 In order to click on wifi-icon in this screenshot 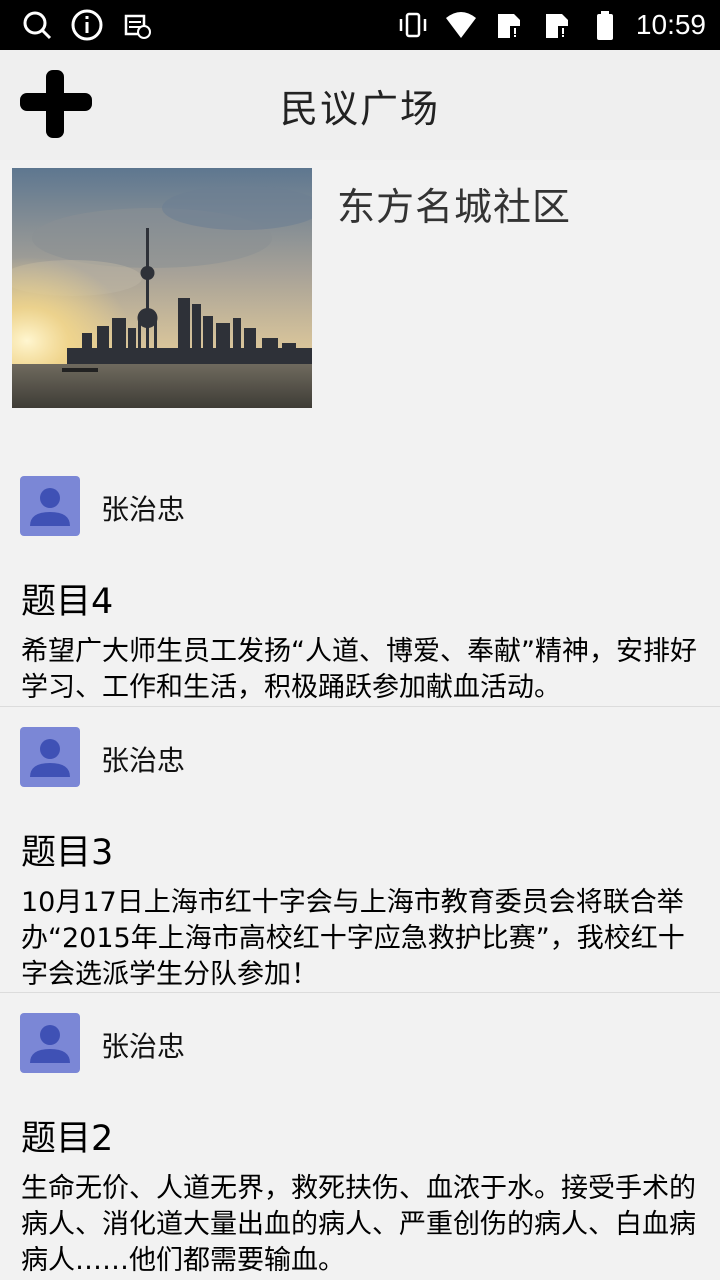, I will do `click(460, 25)`.